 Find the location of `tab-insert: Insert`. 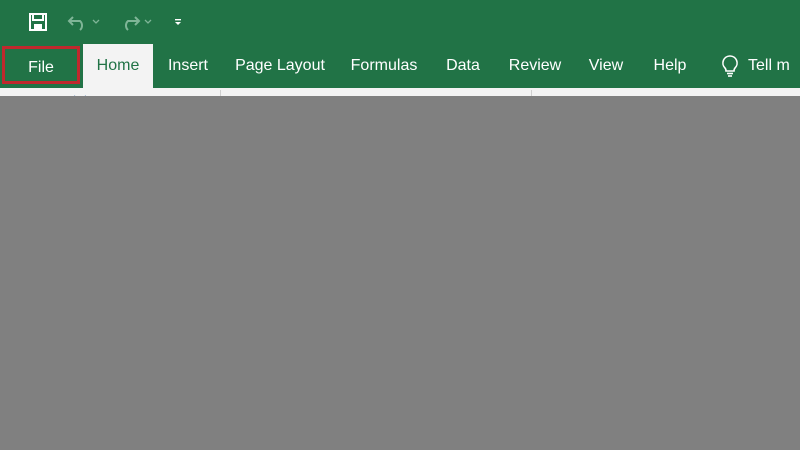

tab-insert: Insert is located at coordinates (188, 66).